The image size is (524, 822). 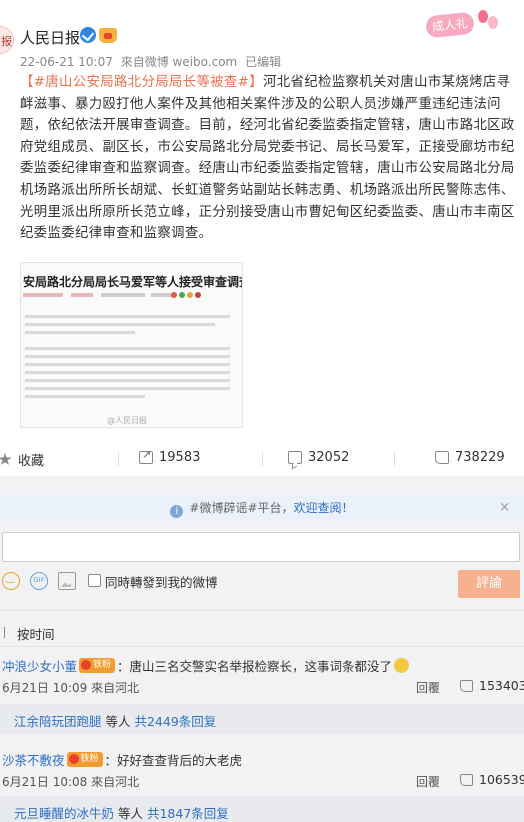 I want to click on comment-text: ：好好查查背后的大老虎, so click(x=173, y=760).